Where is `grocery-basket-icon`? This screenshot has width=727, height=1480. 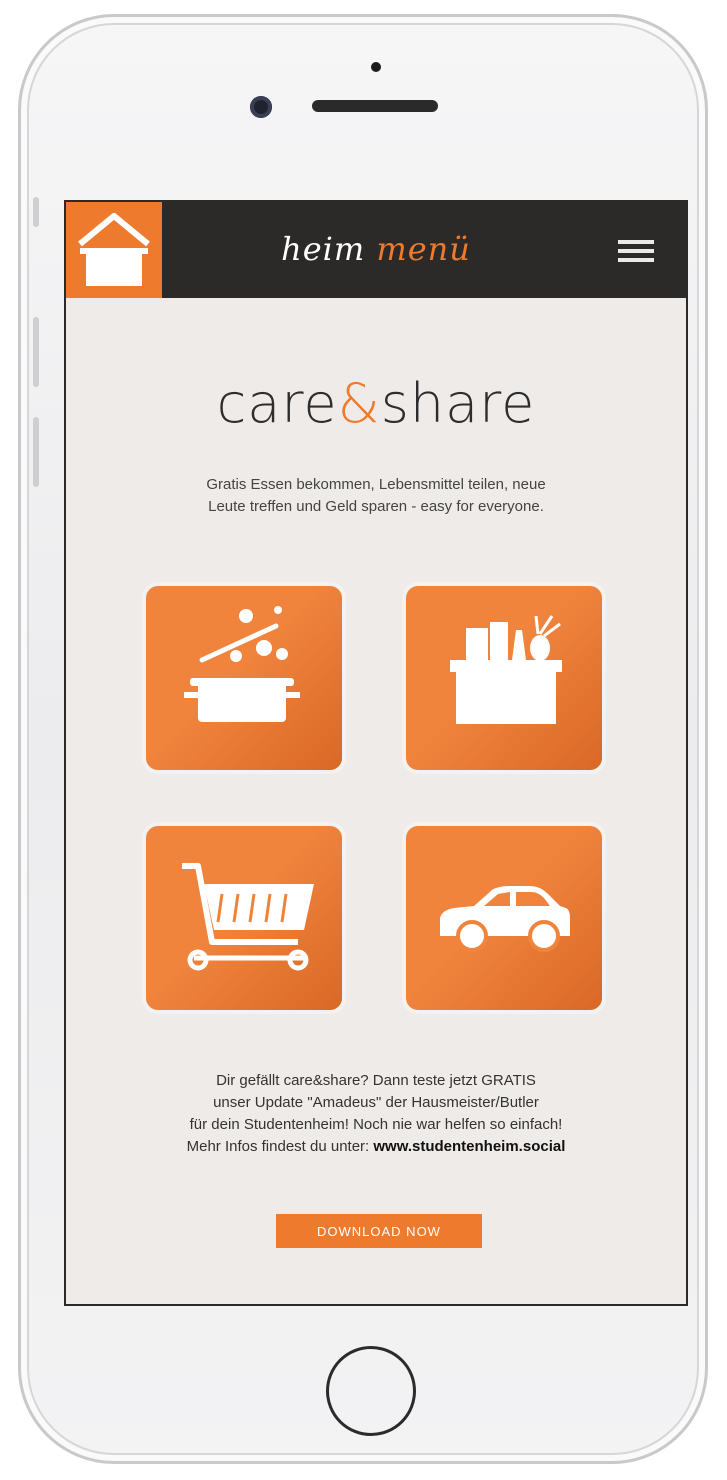 grocery-basket-icon is located at coordinates (506, 669).